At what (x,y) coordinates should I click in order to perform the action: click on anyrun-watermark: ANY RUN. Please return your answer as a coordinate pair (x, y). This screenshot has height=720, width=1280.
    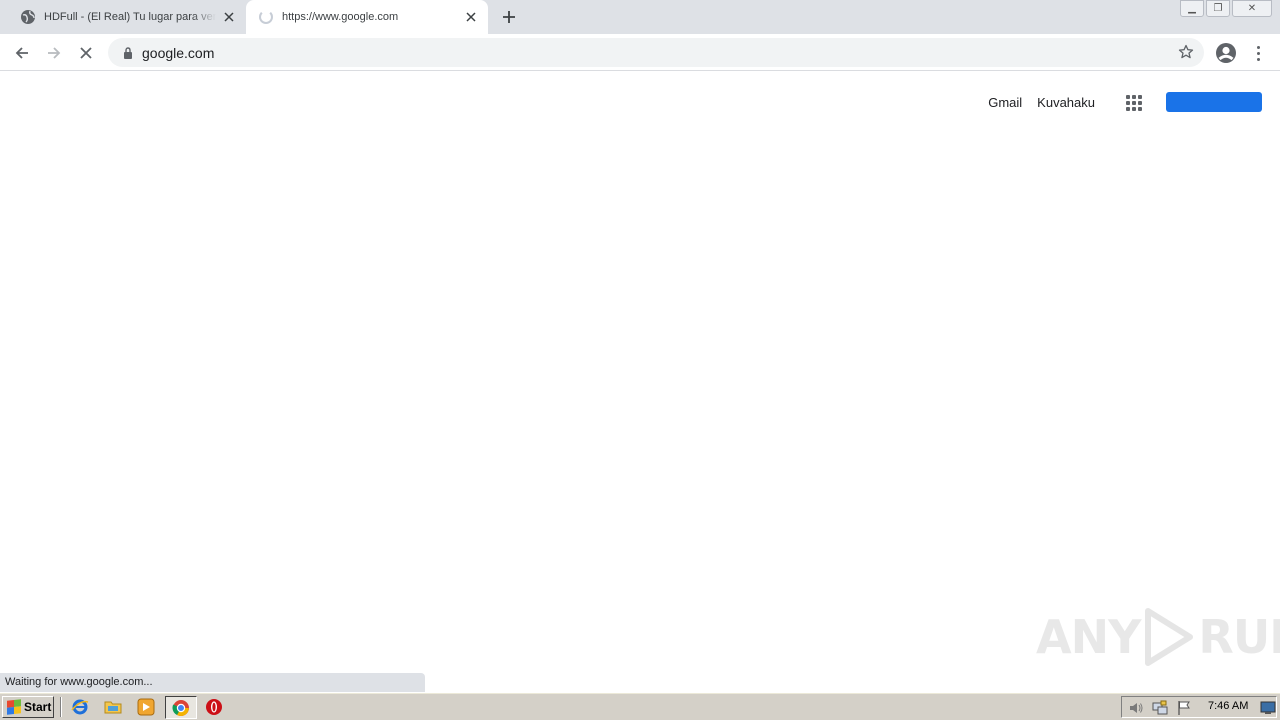
    Looking at the image, I should click on (1158, 637).